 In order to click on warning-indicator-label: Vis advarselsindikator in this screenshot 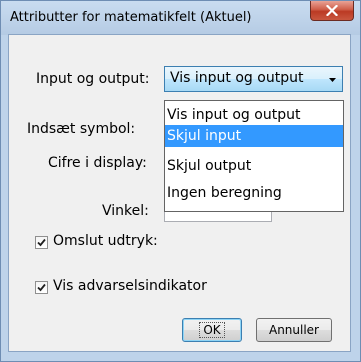, I will do `click(130, 286)`.